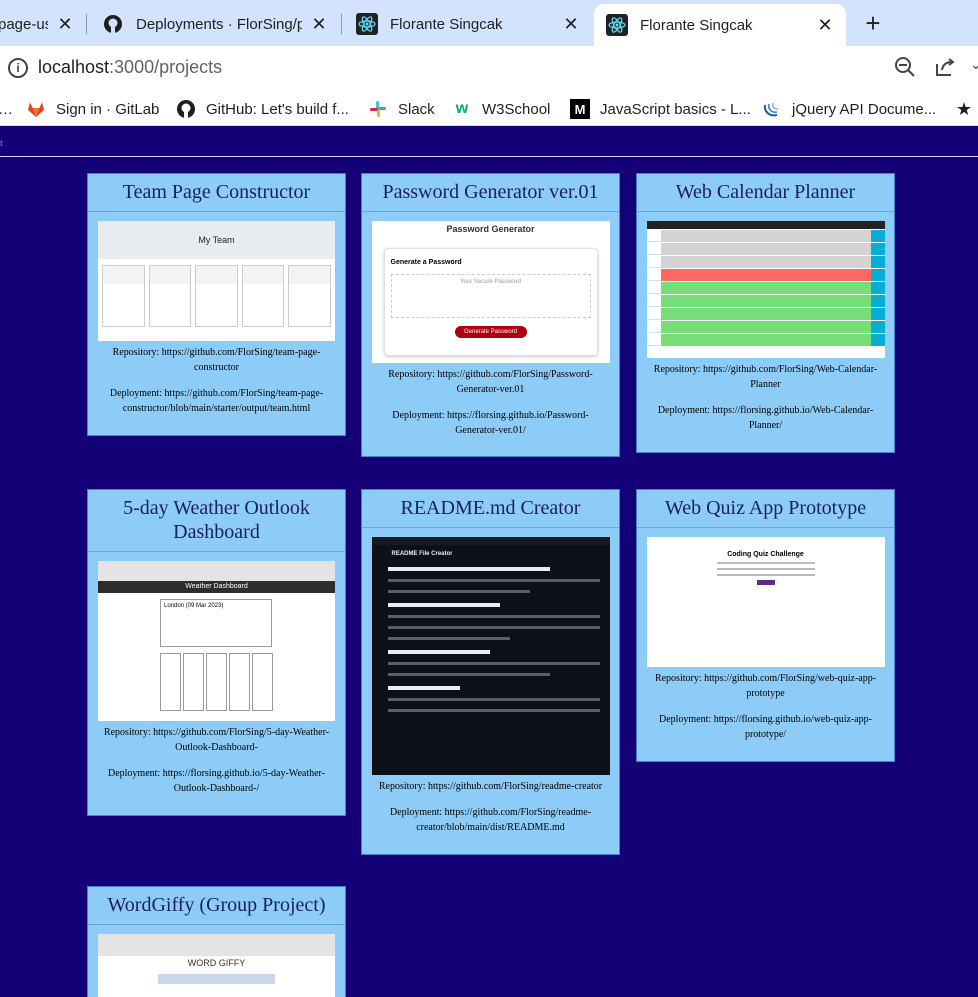  I want to click on bookmark-w3school: w W3School, so click(501, 109).